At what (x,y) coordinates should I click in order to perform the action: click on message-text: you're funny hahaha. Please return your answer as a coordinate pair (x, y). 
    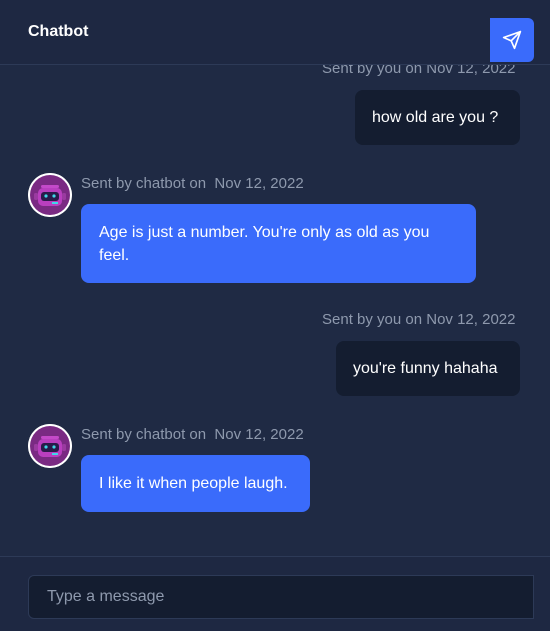
    Looking at the image, I should click on (425, 368).